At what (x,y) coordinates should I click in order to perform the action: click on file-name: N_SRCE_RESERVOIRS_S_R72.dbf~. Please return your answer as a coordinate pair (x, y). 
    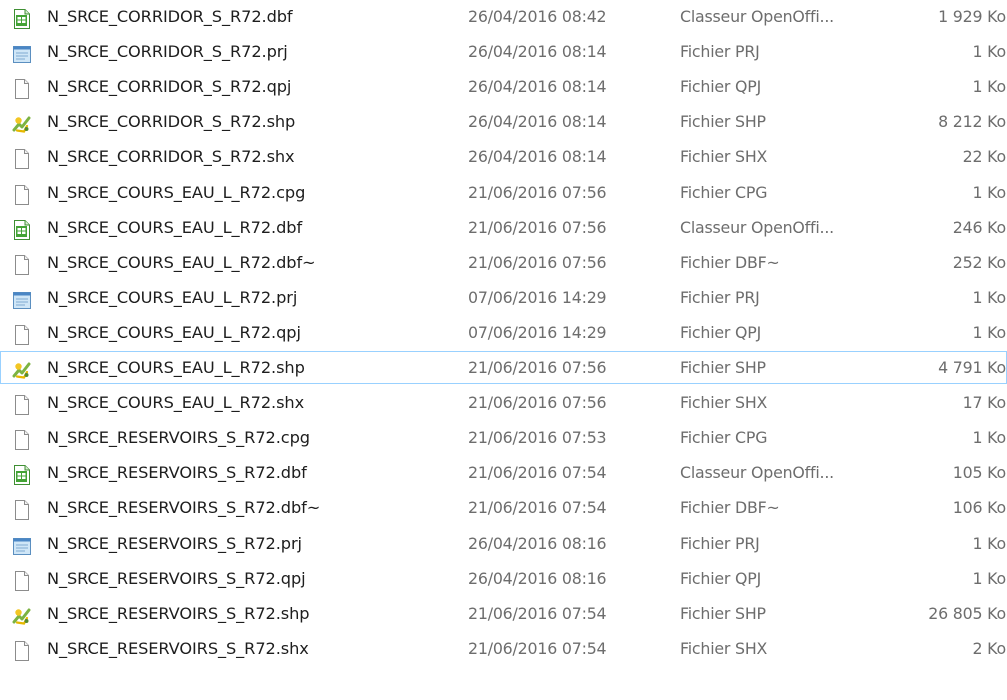
    Looking at the image, I should click on (184, 508).